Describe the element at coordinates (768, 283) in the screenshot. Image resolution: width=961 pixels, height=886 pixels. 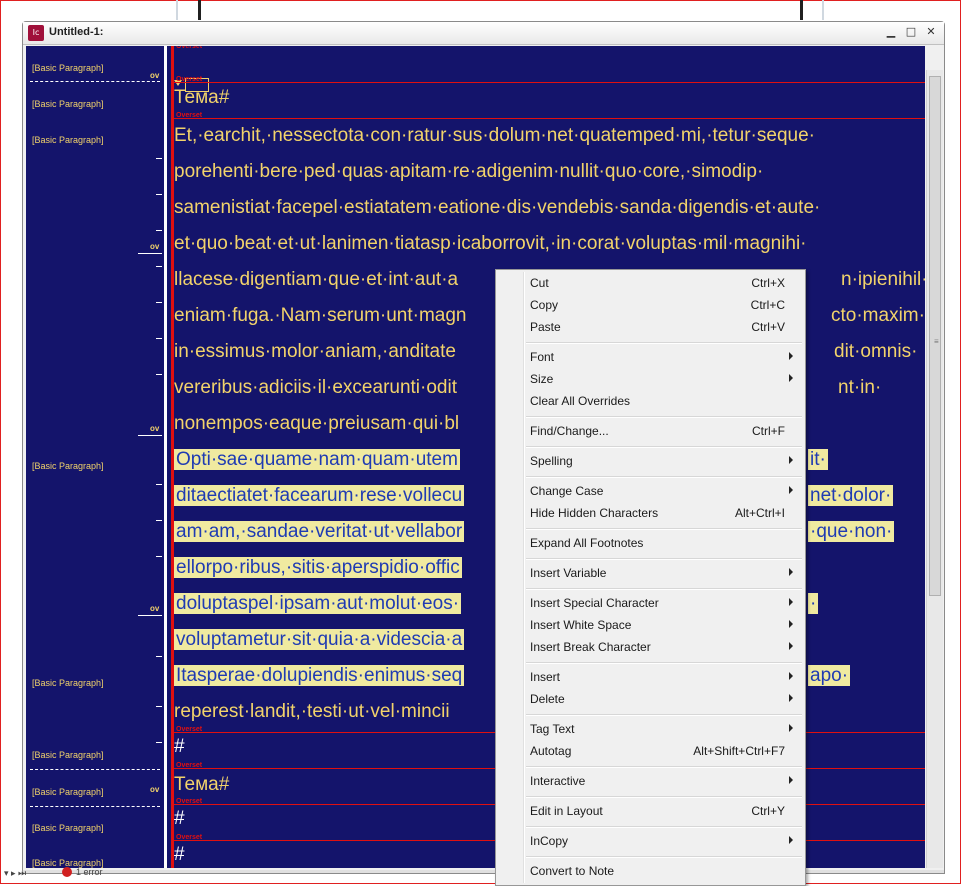
I see `menu-item-shortcut: Ctrl+X` at that location.